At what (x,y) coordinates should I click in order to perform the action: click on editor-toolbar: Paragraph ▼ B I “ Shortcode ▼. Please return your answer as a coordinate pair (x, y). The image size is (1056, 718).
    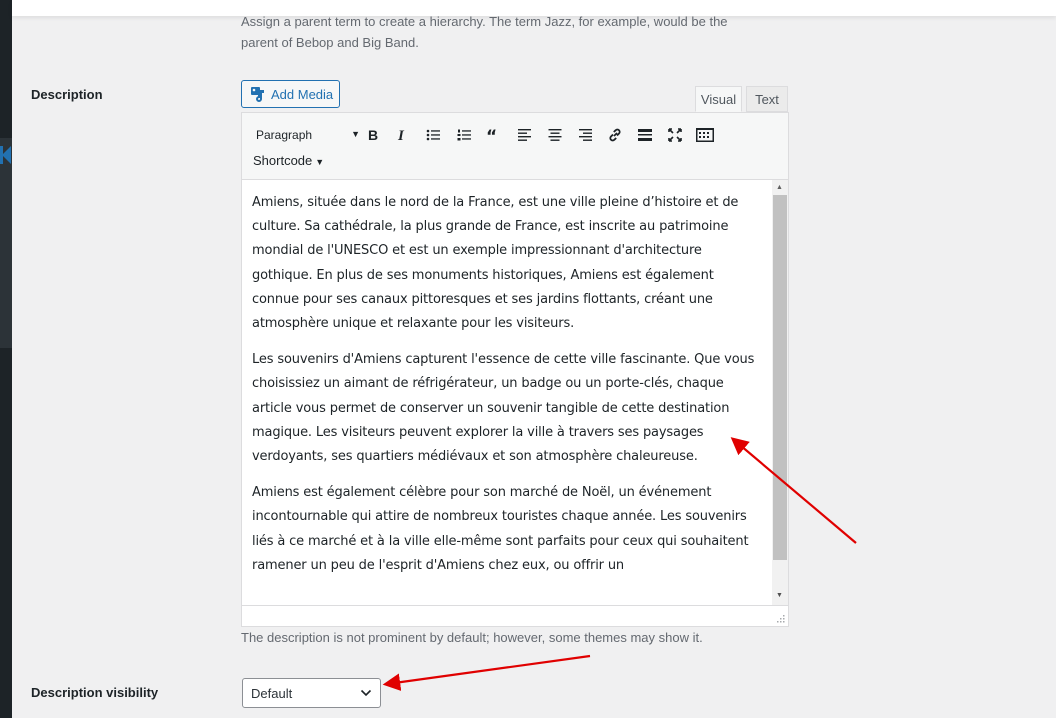
    Looking at the image, I should click on (515, 146).